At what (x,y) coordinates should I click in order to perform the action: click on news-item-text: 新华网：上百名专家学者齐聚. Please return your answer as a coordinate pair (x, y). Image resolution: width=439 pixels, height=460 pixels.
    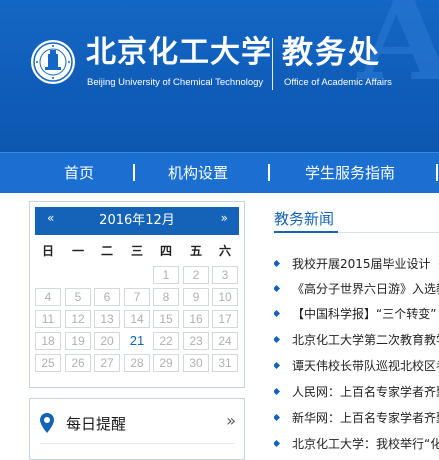
    Looking at the image, I should click on (365, 418).